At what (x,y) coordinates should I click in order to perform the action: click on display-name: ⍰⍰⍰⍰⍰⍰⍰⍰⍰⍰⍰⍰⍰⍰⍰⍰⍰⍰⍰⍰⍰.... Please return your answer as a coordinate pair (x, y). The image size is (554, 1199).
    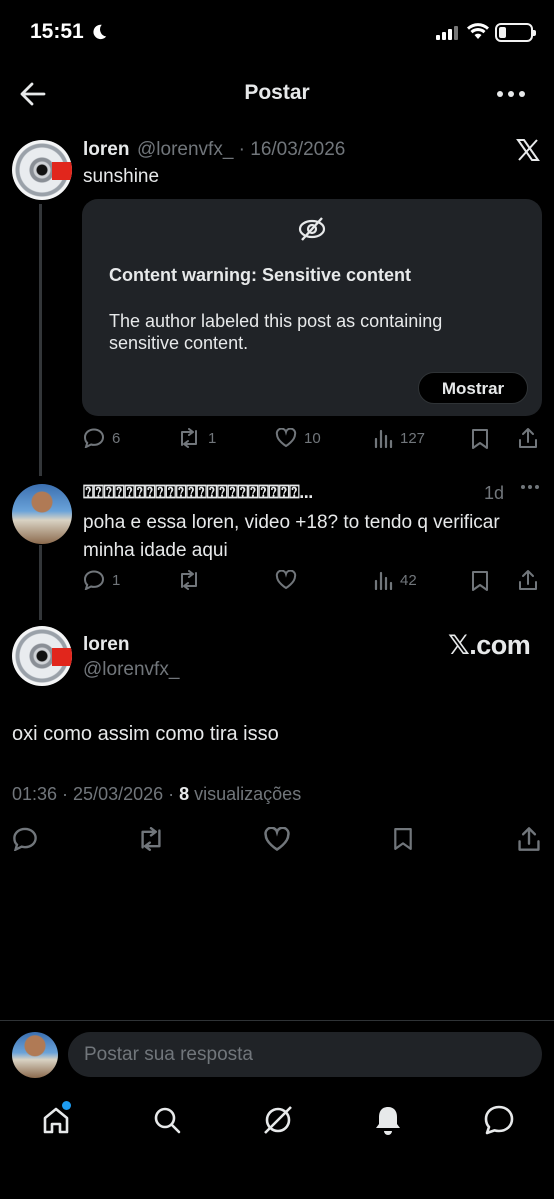
    Looking at the image, I should click on (198, 492).